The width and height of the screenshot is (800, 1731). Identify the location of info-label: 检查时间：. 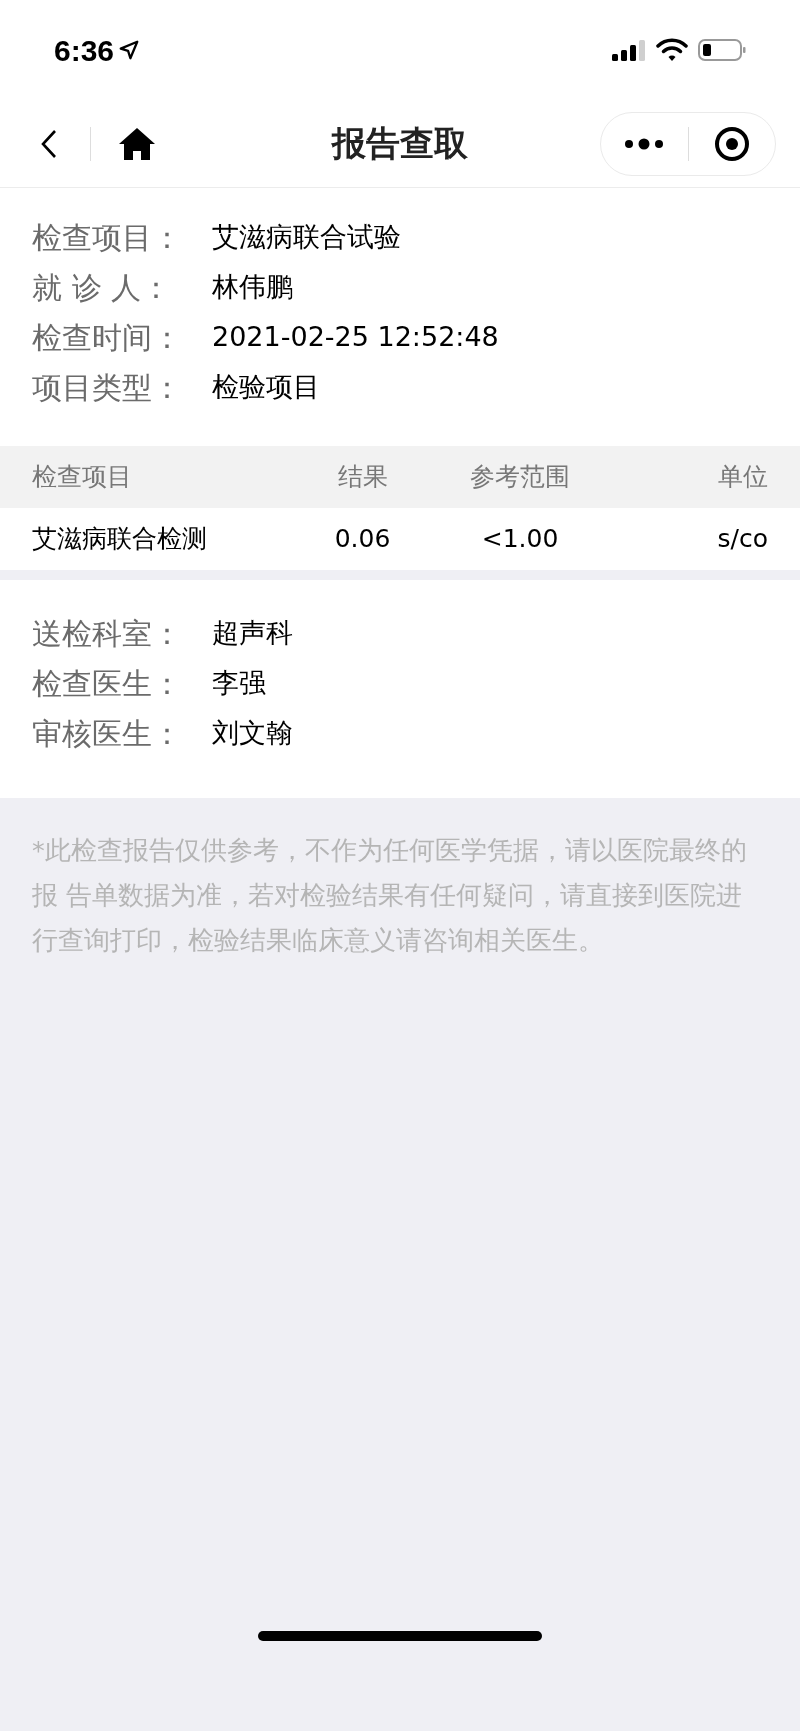
(107, 337).